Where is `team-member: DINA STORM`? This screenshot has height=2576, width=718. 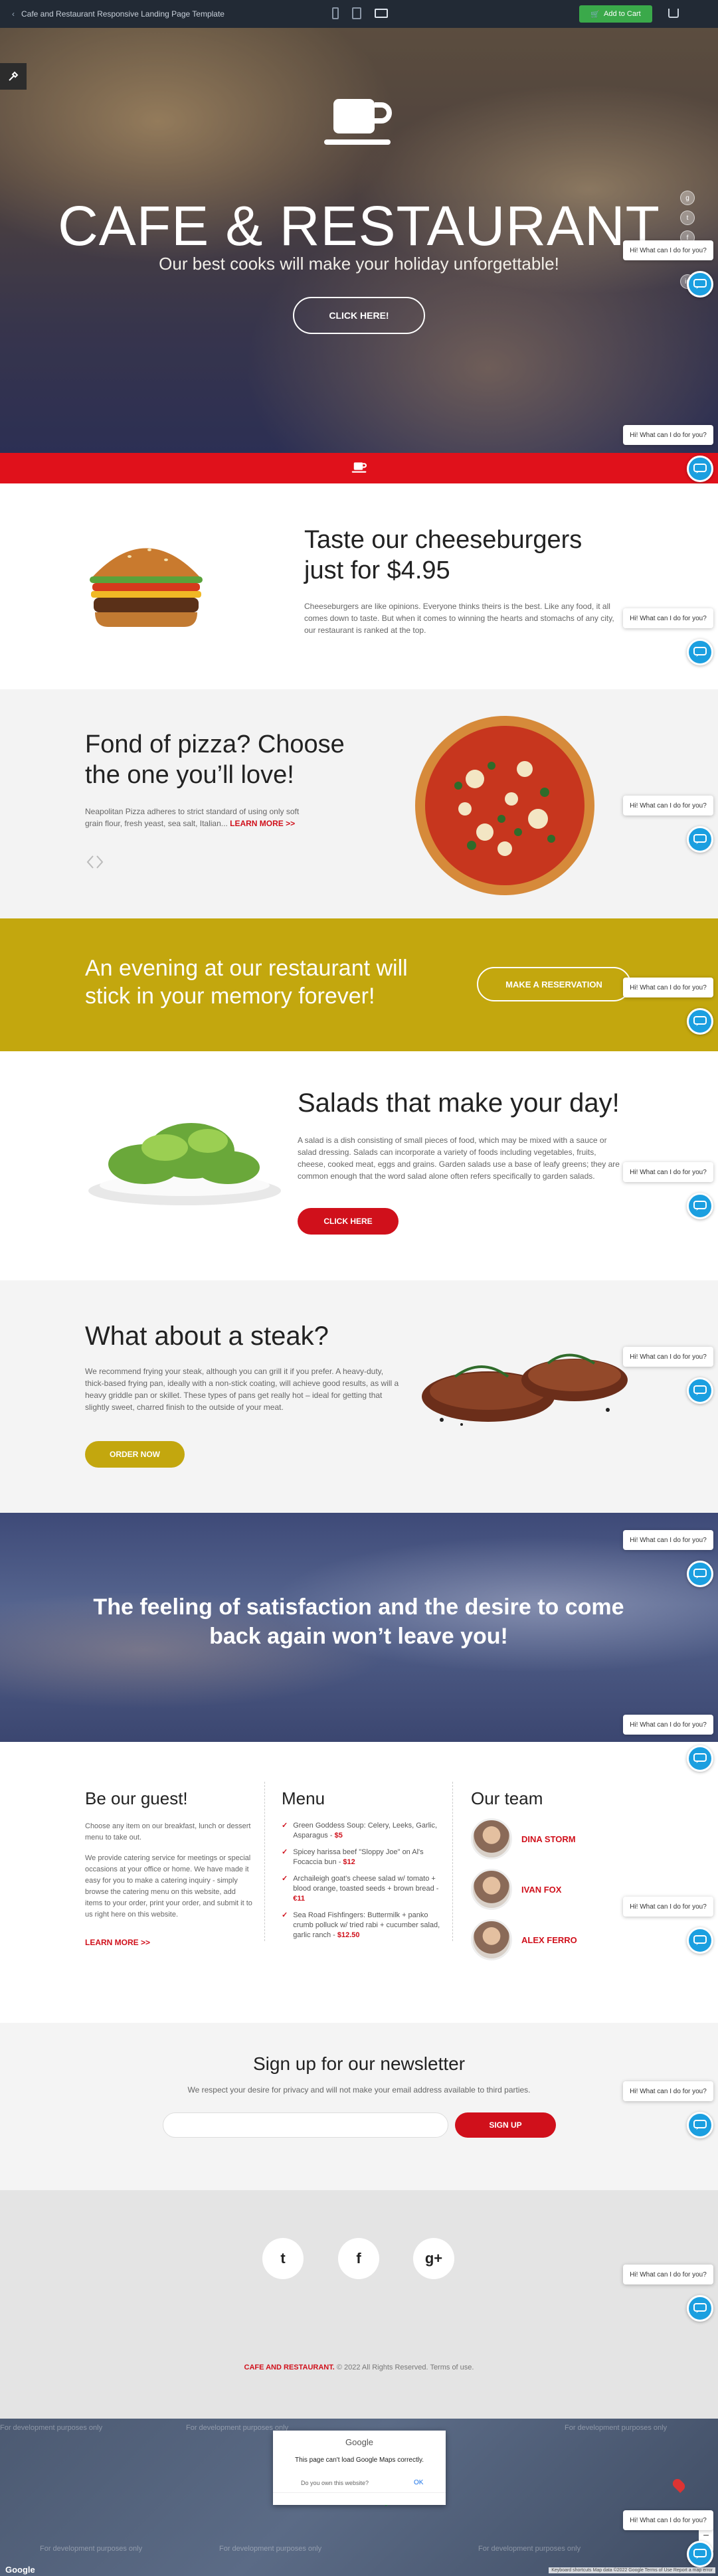
team-member: DINA STORM is located at coordinates (550, 1838).